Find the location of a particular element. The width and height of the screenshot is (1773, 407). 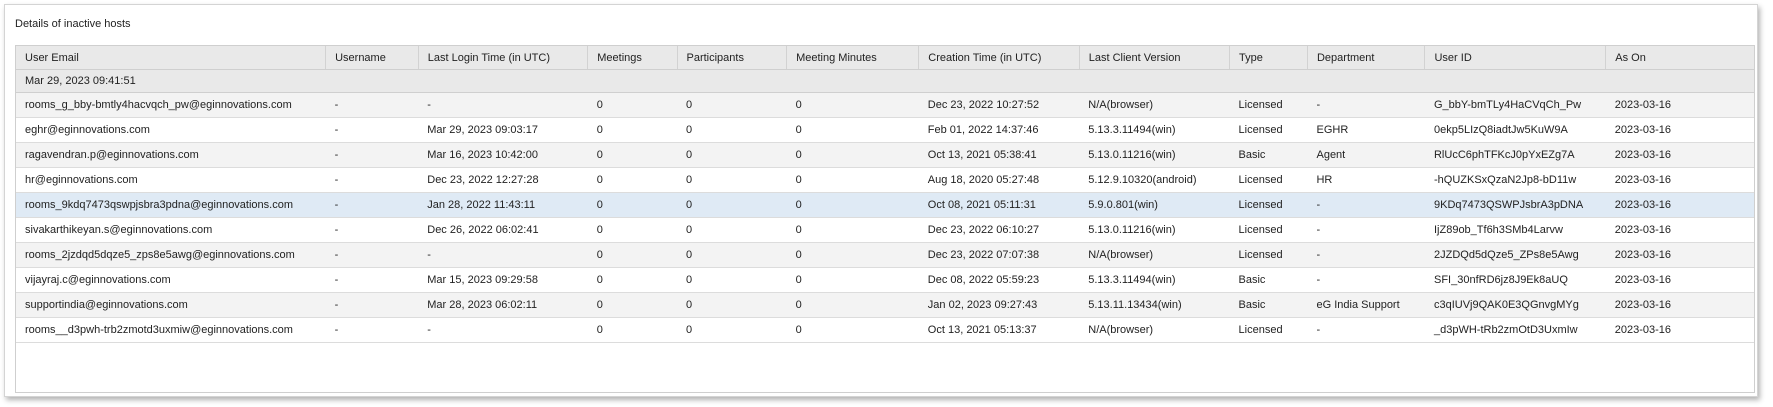

cell-user-id: SFI_30nfRD6jz8J9Ek8aUQ is located at coordinates (1515, 280).